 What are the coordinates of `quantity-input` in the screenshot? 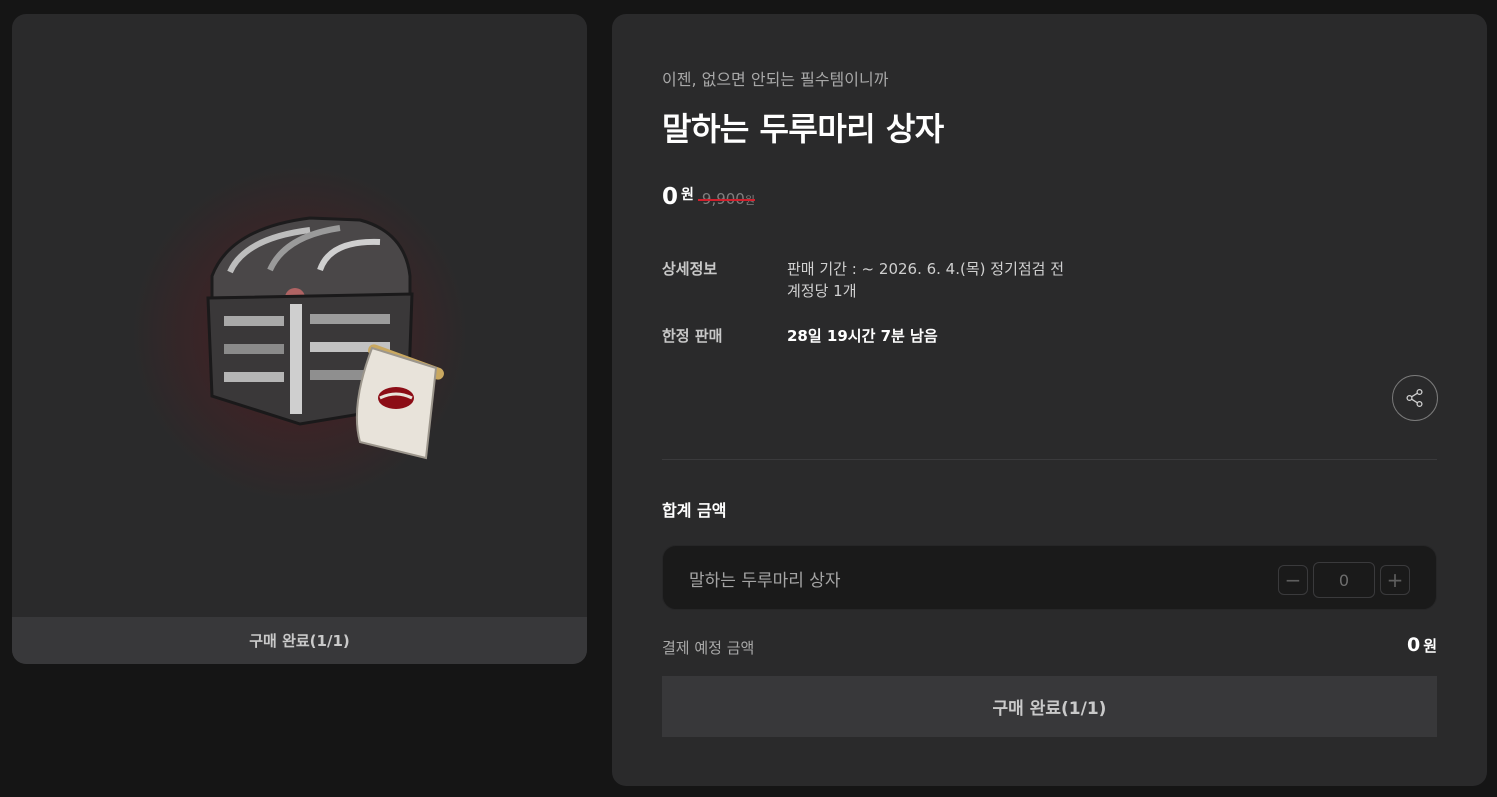 It's located at (1344, 580).